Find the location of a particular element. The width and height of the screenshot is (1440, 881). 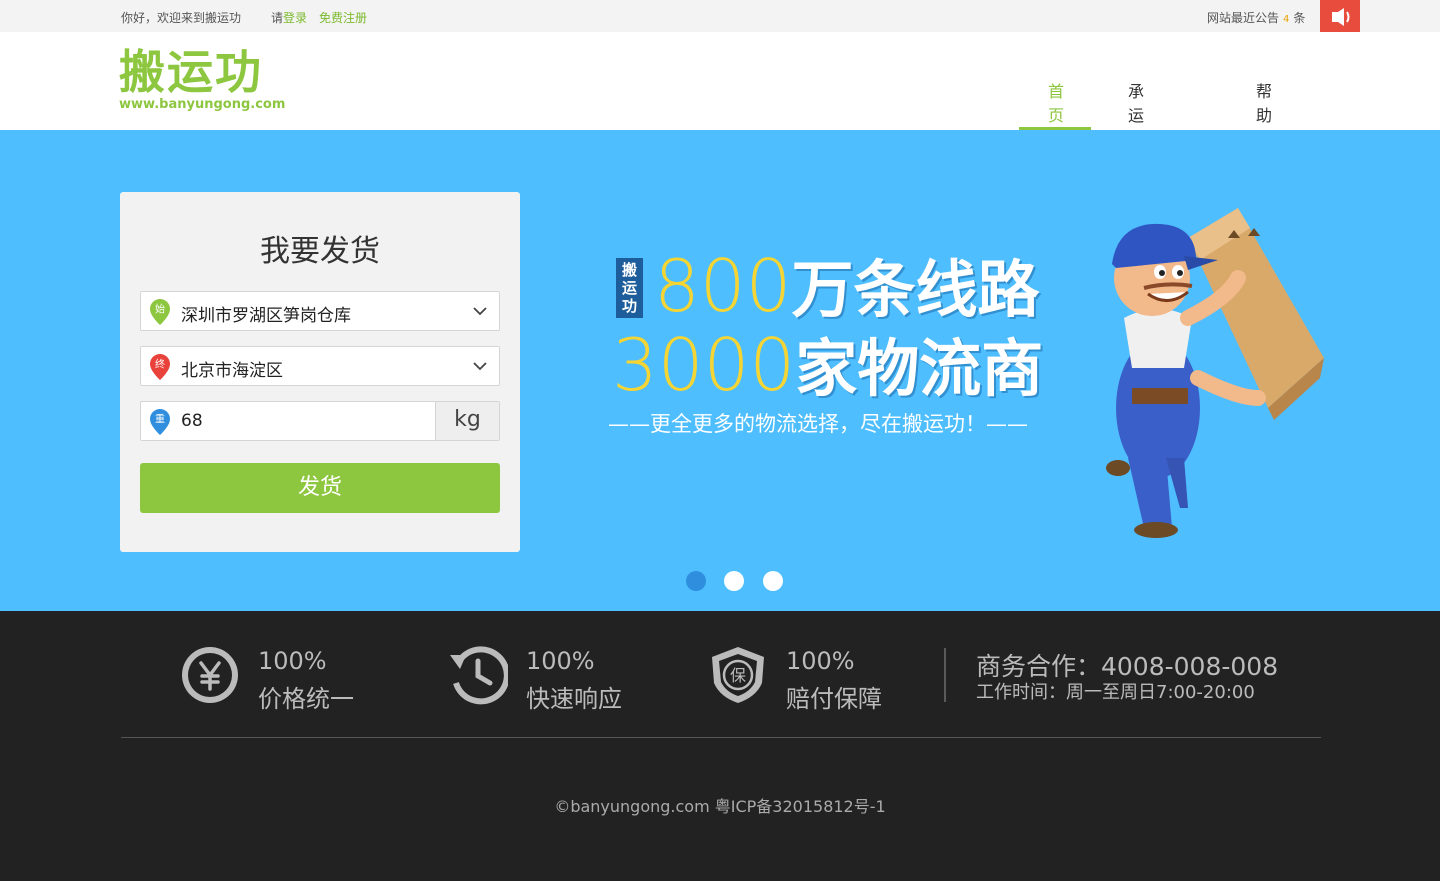

notice-link: 网站最近公告 4 条 is located at coordinates (1256, 17).